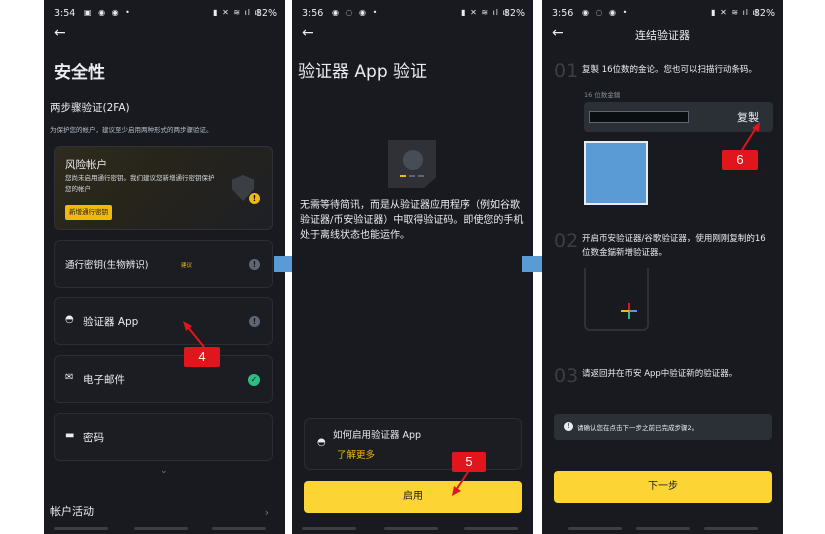  Describe the element at coordinates (629, 311) in the screenshot. I see `add-icon` at that location.